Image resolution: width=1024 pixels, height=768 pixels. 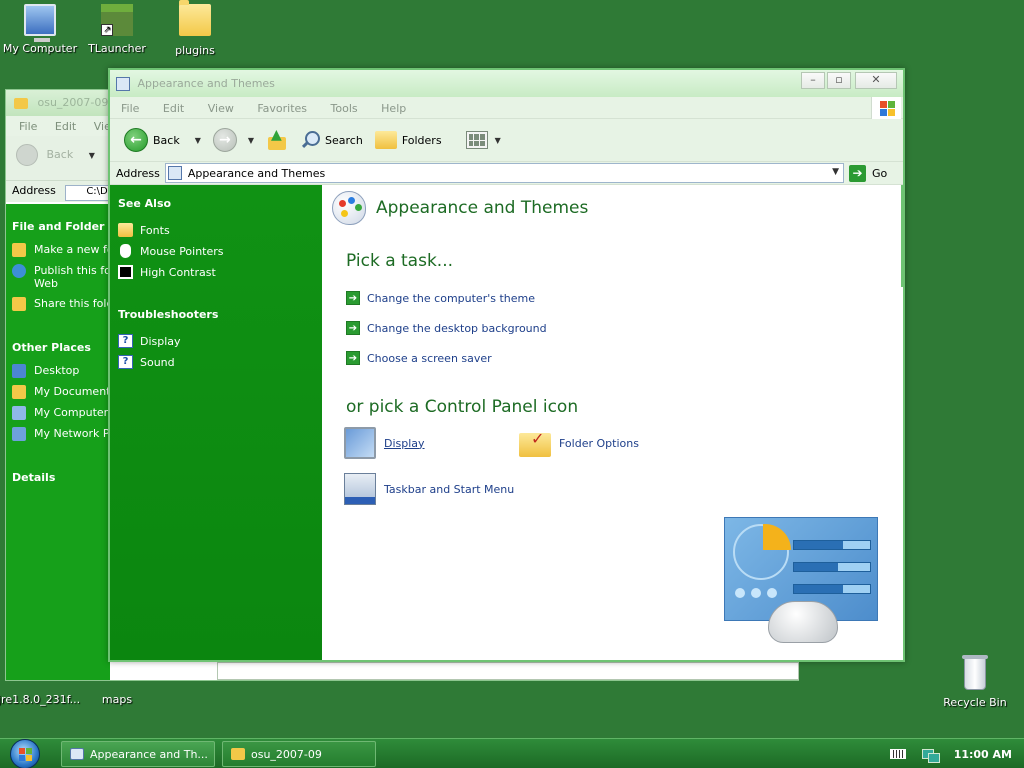 I want to click on place-my-computer: My Computer, so click(x=60, y=413).